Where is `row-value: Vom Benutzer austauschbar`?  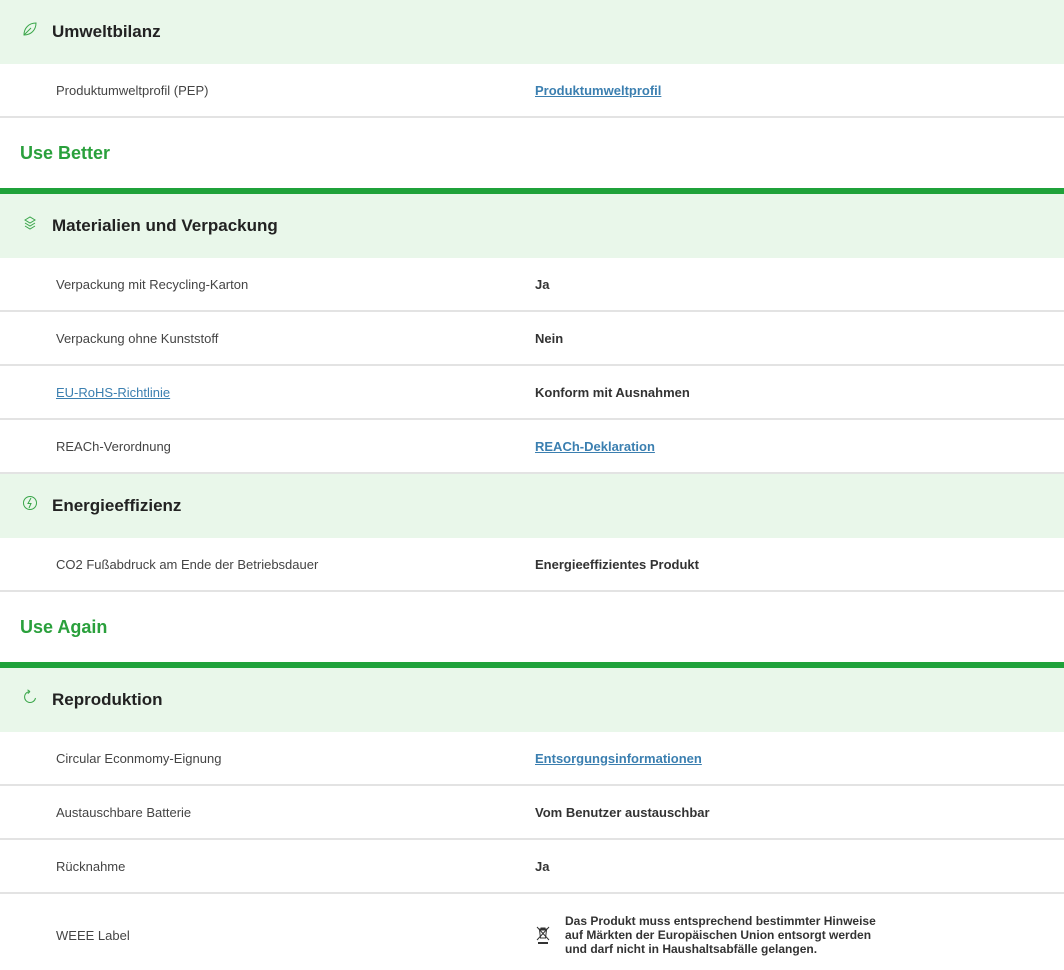 row-value: Vom Benutzer austauschbar is located at coordinates (622, 812).